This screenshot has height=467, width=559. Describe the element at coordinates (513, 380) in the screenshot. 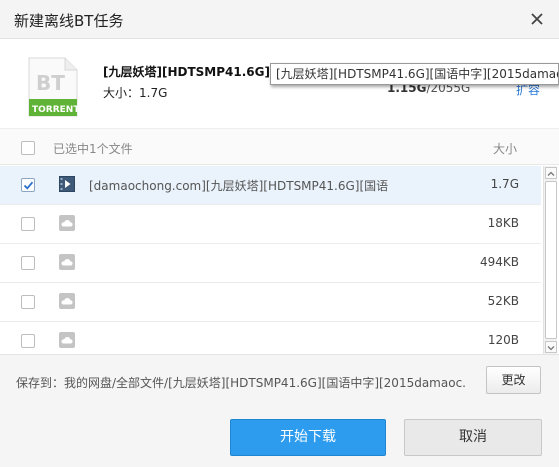

I see `change-path-button: 更改` at that location.